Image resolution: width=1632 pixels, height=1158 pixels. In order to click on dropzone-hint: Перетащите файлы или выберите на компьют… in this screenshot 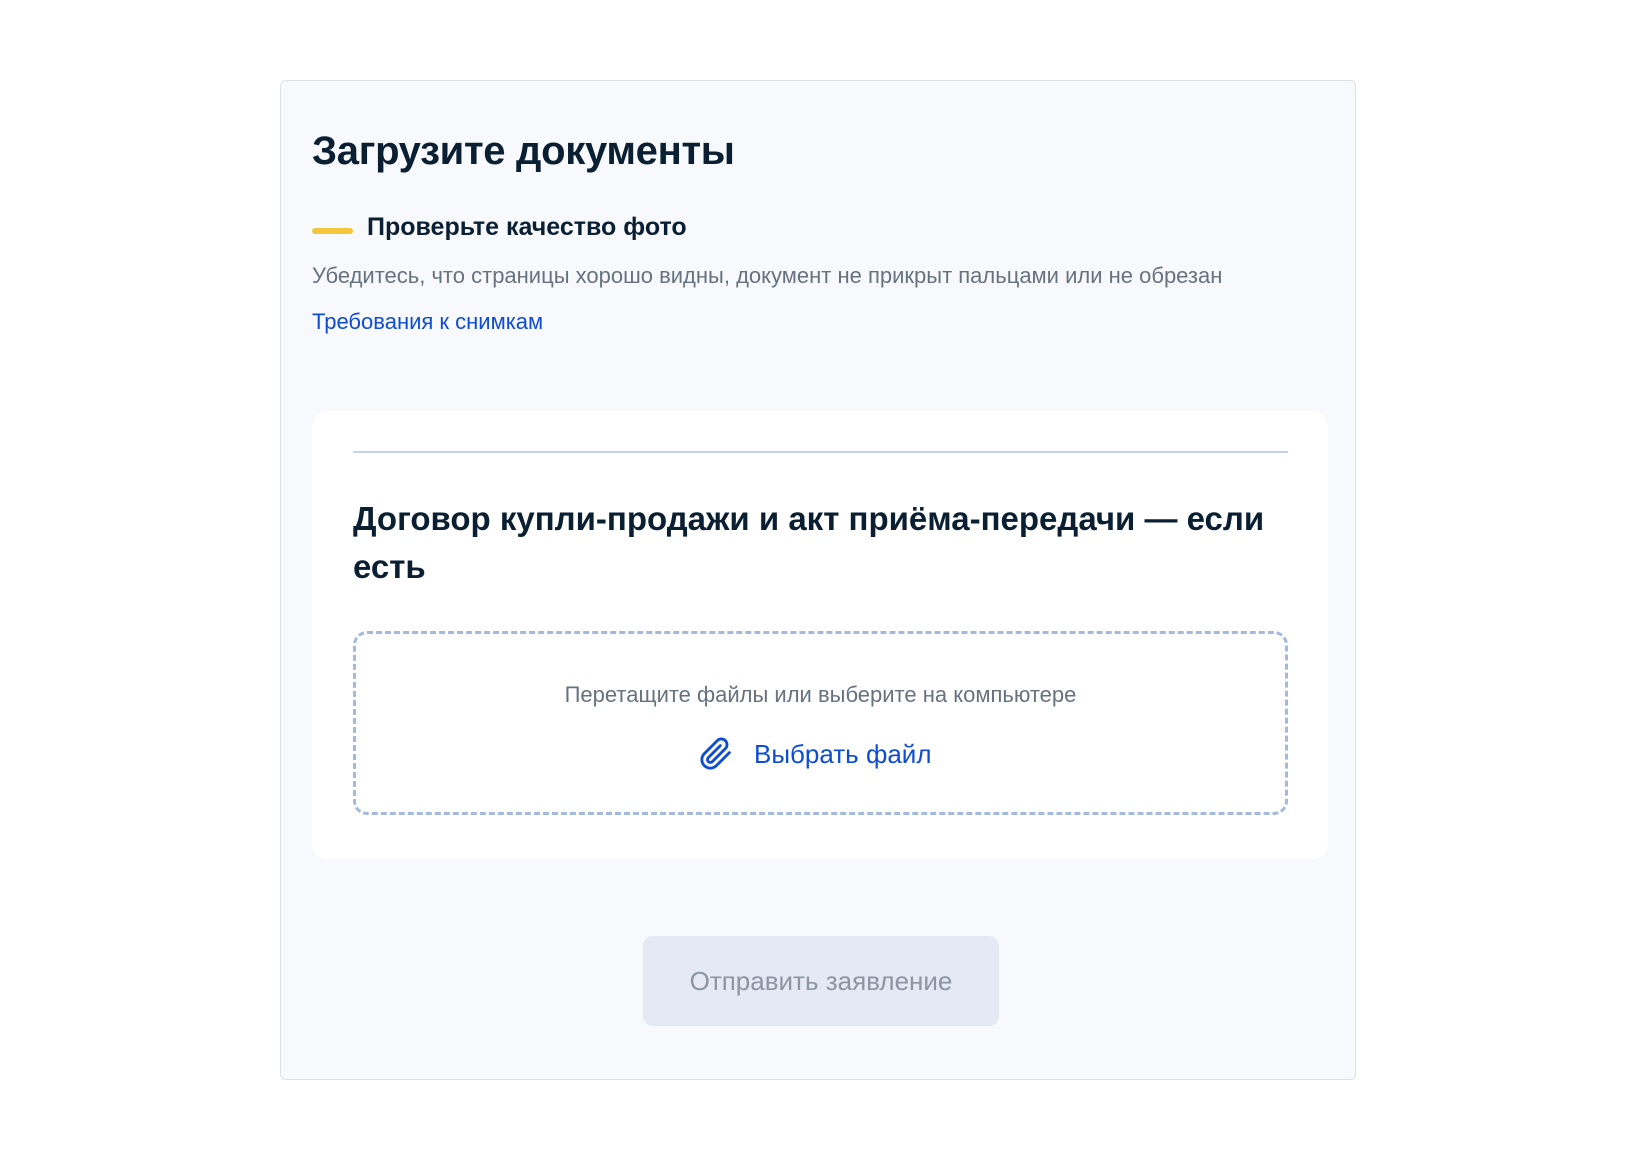, I will do `click(820, 694)`.